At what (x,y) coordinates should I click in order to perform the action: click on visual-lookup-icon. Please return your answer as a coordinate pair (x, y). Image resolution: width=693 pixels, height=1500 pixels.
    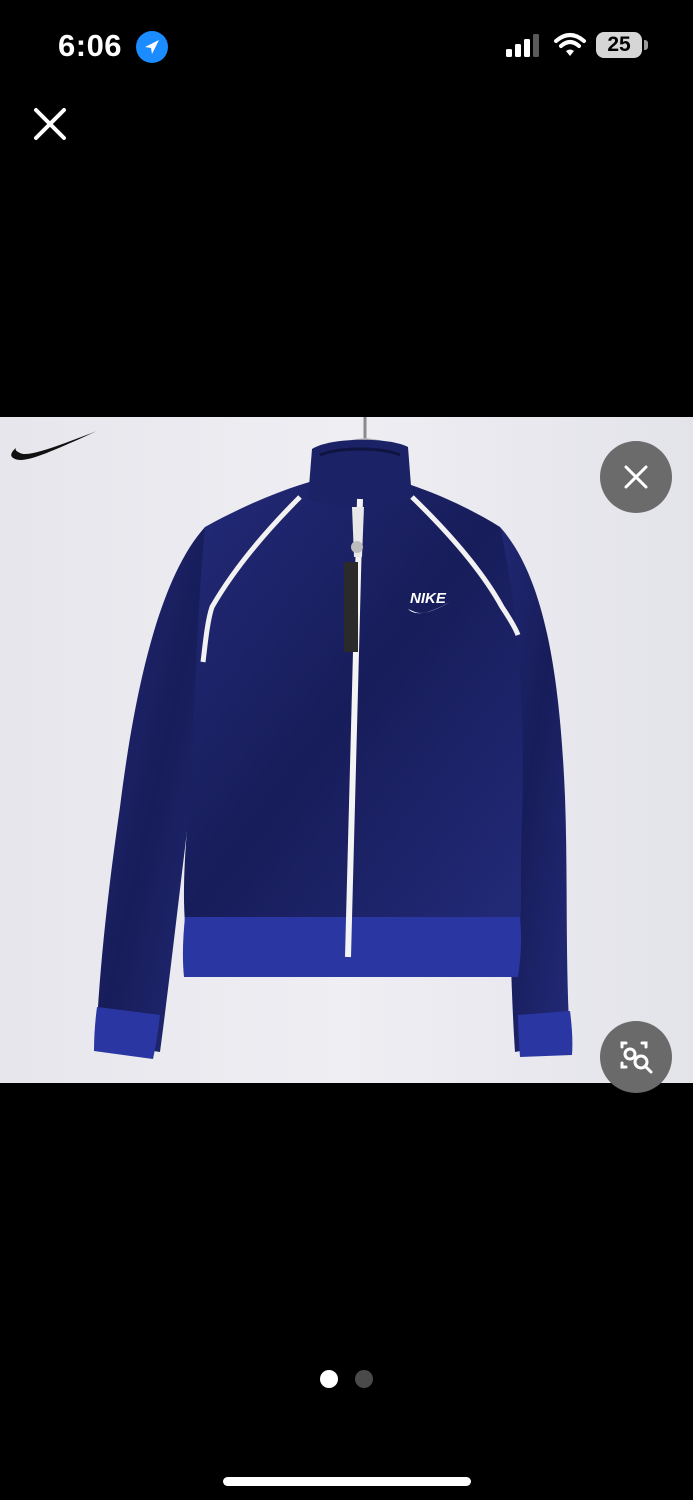
    Looking at the image, I should click on (636, 1057).